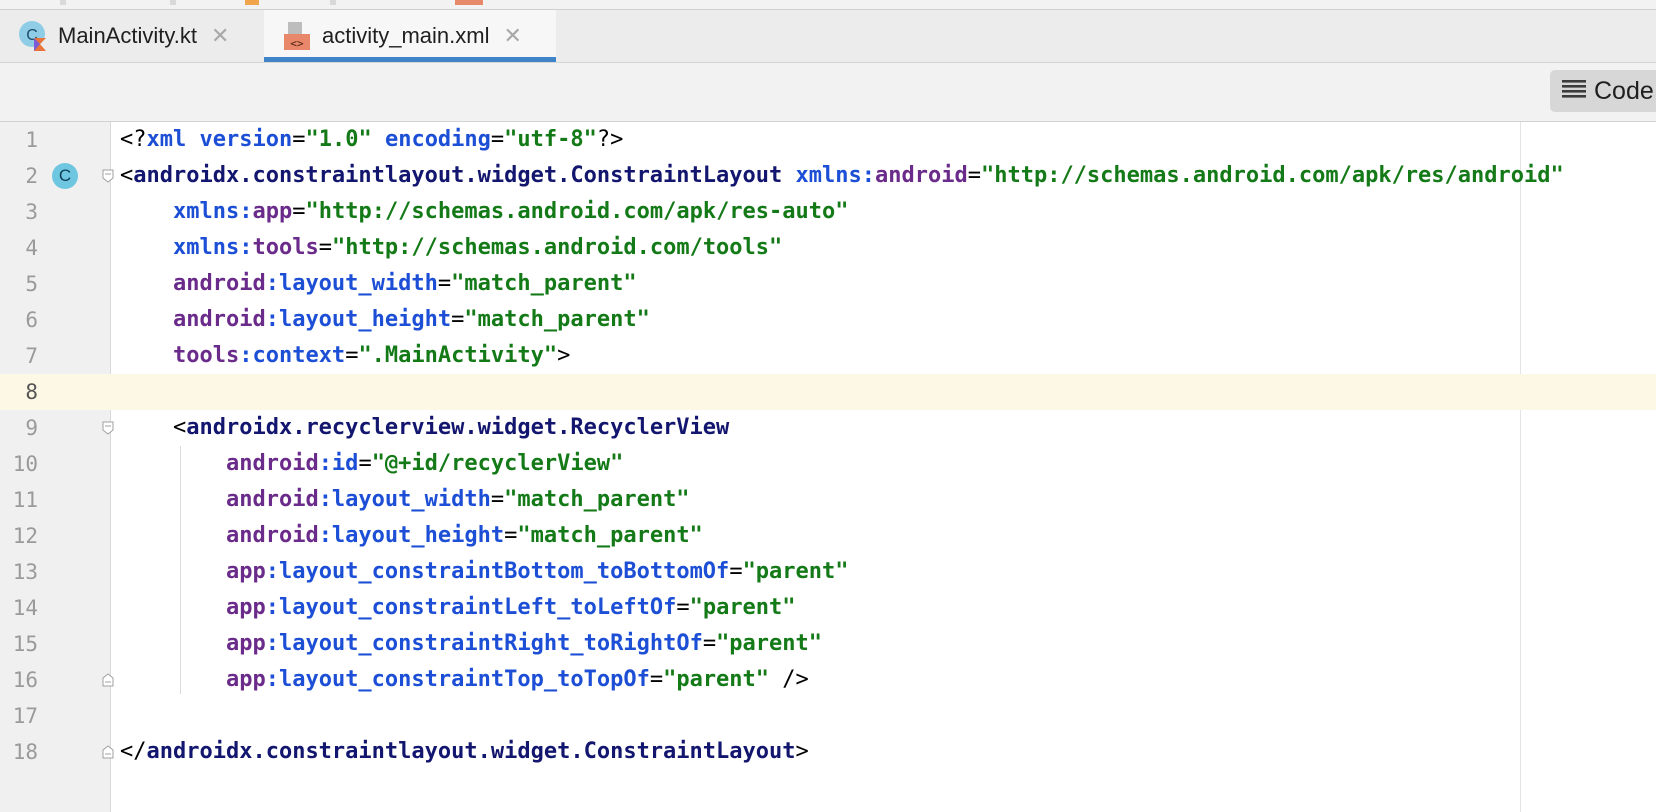  What do you see at coordinates (19, 464) in the screenshot?
I see `line-number: 10` at bounding box center [19, 464].